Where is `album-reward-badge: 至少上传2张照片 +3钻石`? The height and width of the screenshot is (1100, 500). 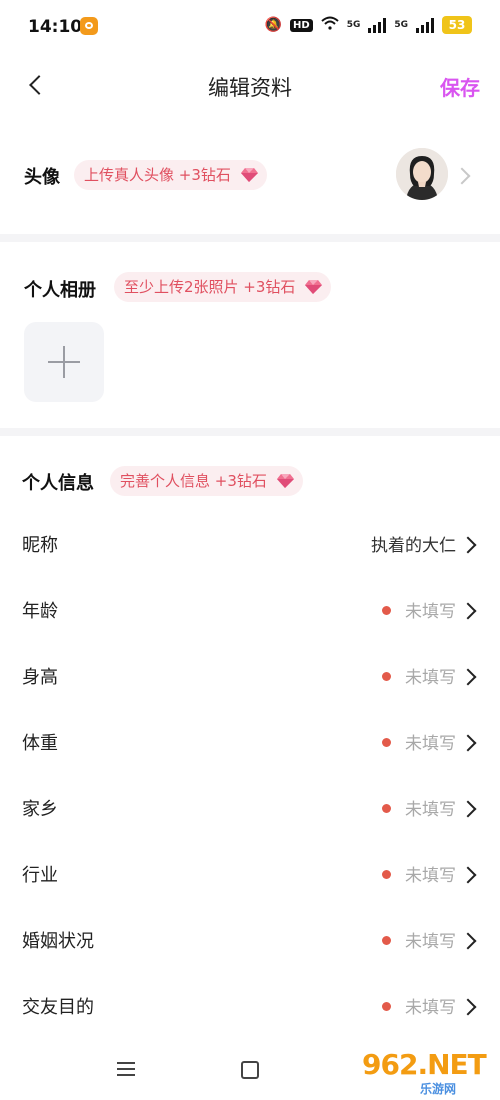 album-reward-badge: 至少上传2张照片 +3钻石 is located at coordinates (223, 287).